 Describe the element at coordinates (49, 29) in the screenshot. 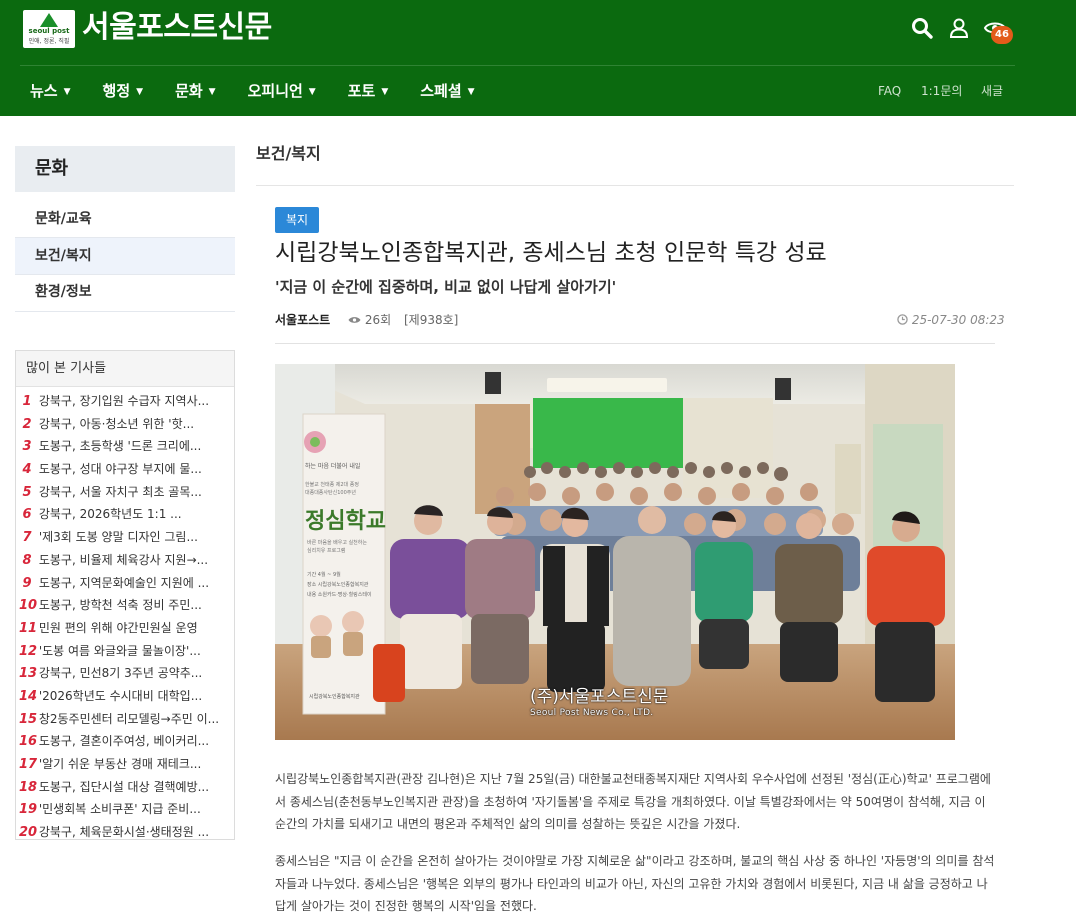

I see `site-logo: seoul post 인애, 정론, 직필` at that location.